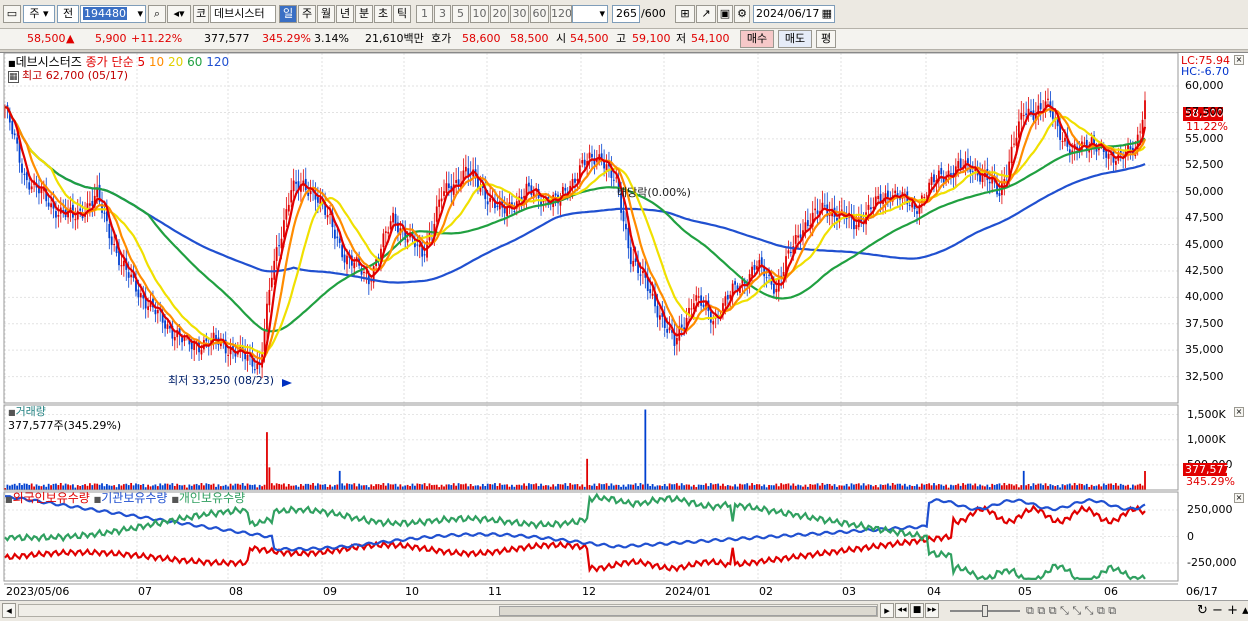 Image resolution: width=1248 pixels, height=621 pixels. I want to click on range-icon: ↻, so click(1202, 610).